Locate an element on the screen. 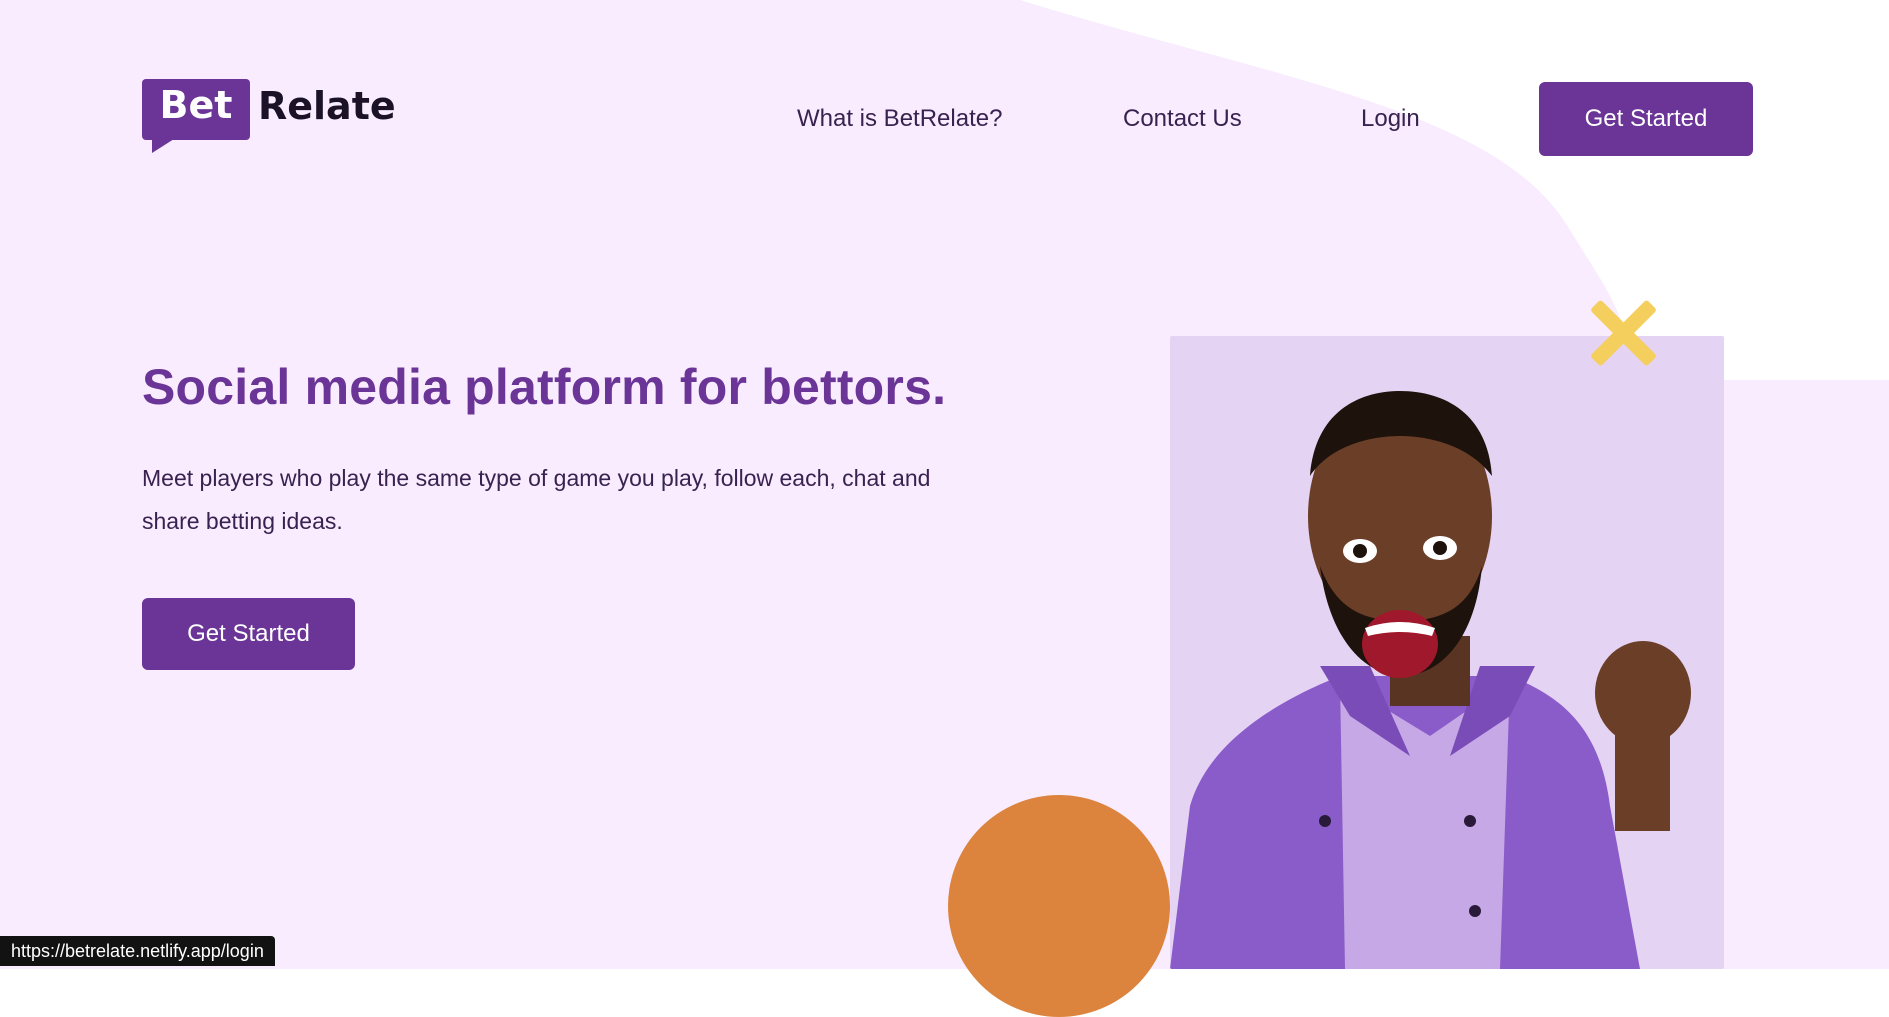 This screenshot has width=1889, height=1017. orange-circle-decoration is located at coordinates (1059, 906).